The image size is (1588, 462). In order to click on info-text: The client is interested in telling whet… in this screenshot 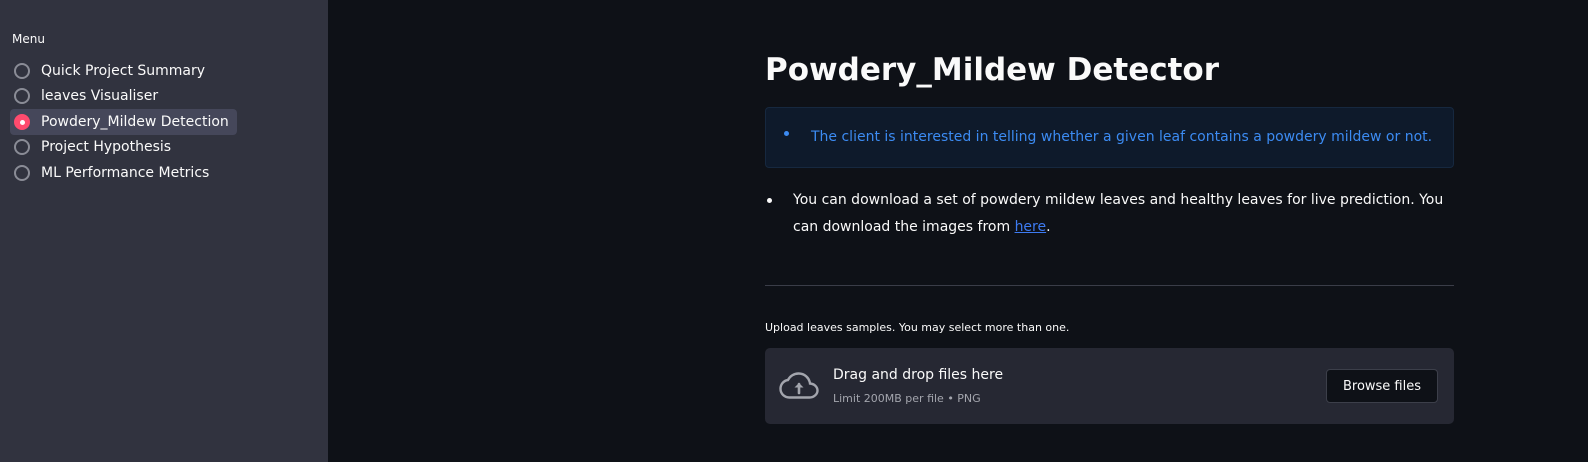, I will do `click(1122, 137)`.